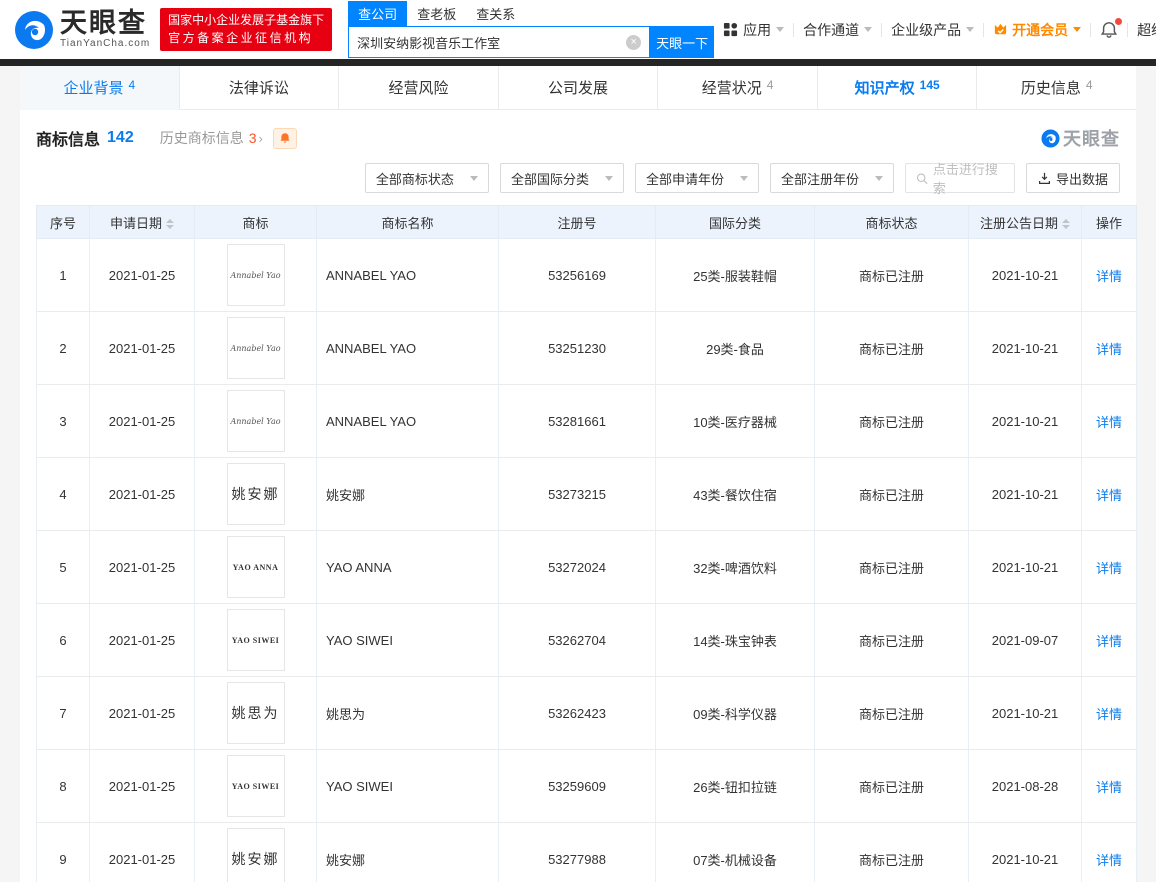  What do you see at coordinates (1025, 640) in the screenshot?
I see `pub-date-cell: 2021-09-07` at bounding box center [1025, 640].